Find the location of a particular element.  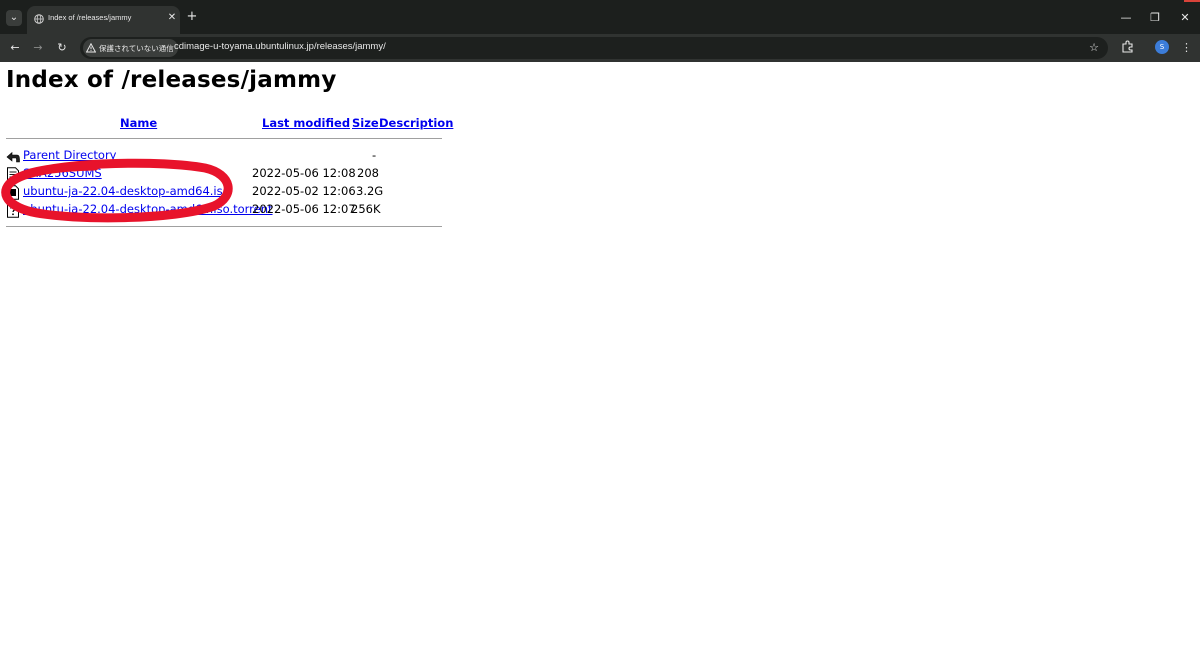

security-indicator: 保護されていない通信 is located at coordinates (130, 48).